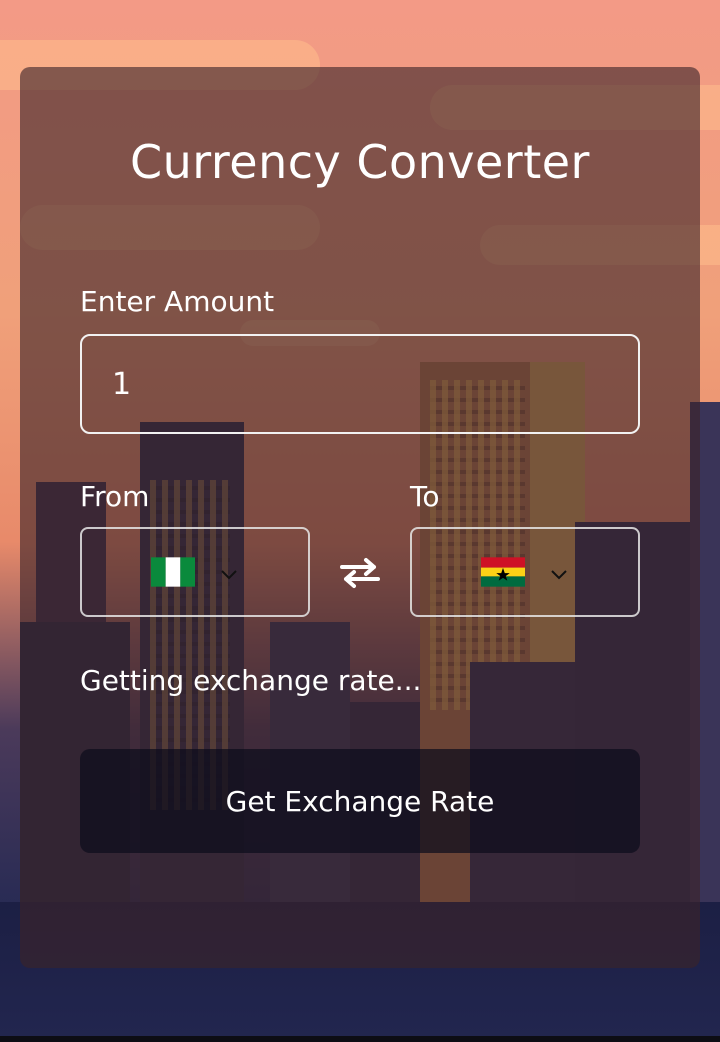  I want to click on from-currency-select, so click(195, 572).